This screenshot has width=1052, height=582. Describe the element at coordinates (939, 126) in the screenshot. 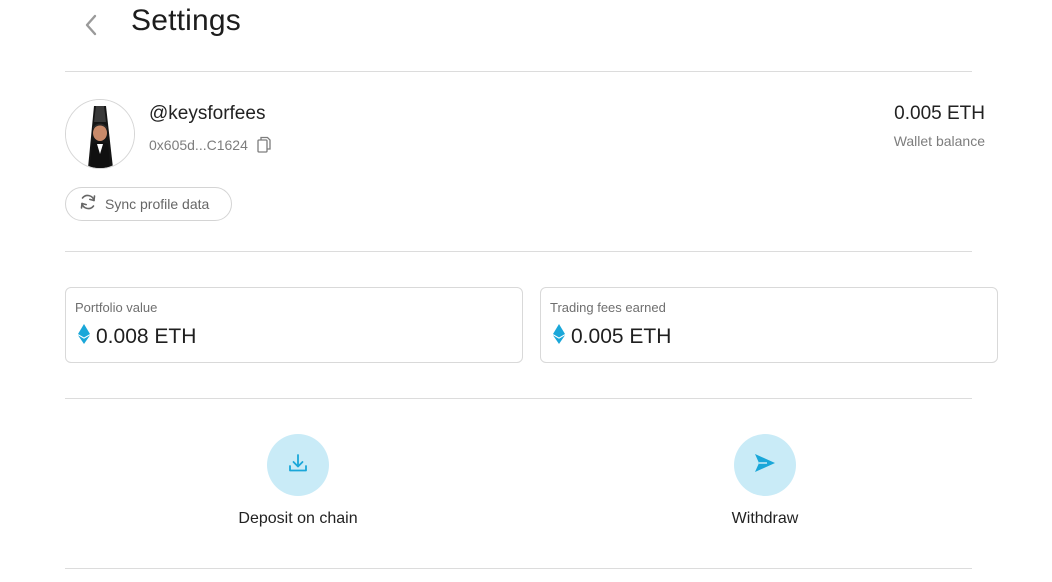

I see `wallet-balance: 0.005 ETH Wallet balance` at that location.